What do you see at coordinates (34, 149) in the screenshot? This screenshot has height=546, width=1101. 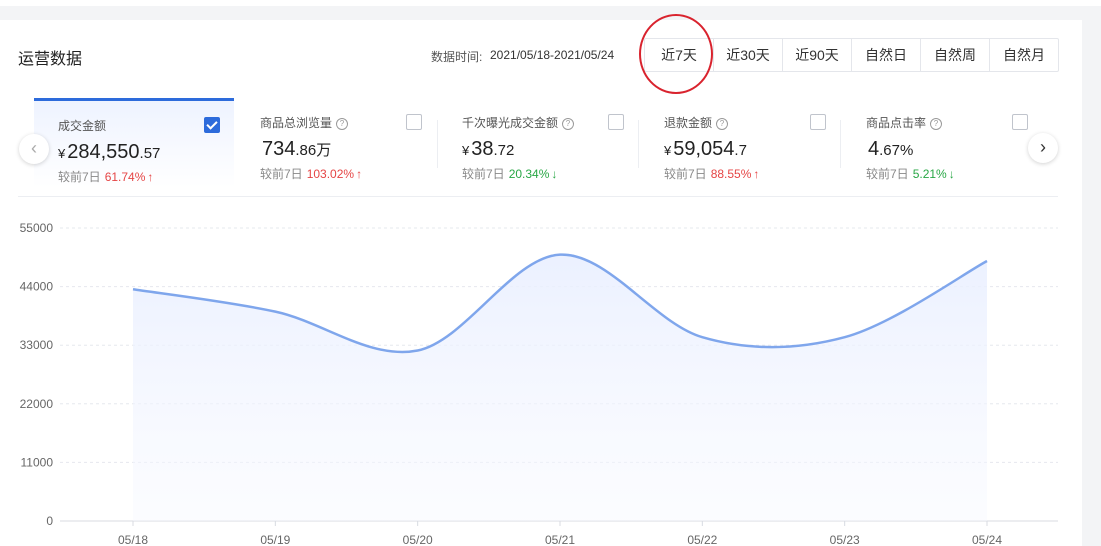 I see `chevron-left-icon: ‹` at bounding box center [34, 149].